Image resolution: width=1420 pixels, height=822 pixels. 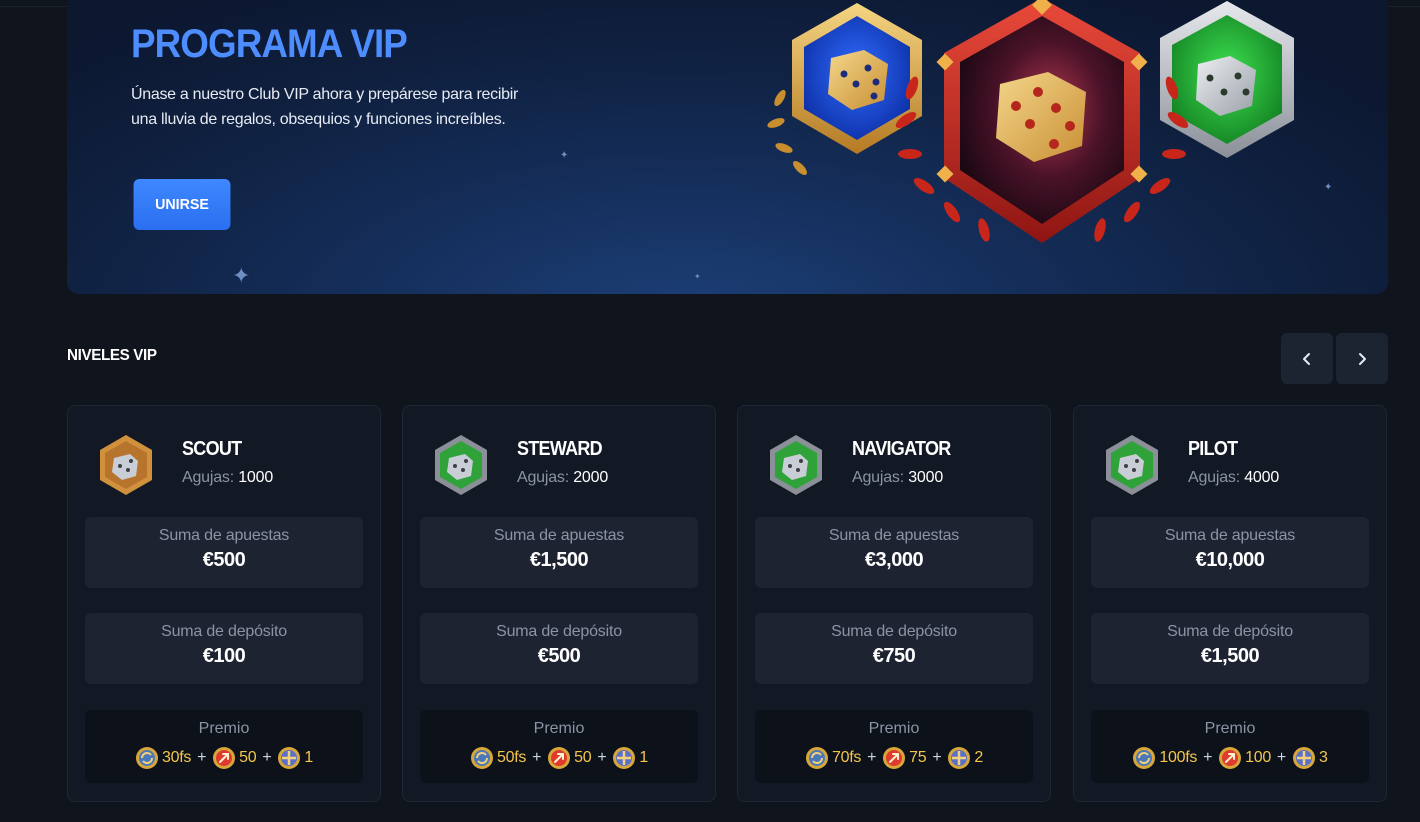 I want to click on rockets-value: 75, so click(x=918, y=757).